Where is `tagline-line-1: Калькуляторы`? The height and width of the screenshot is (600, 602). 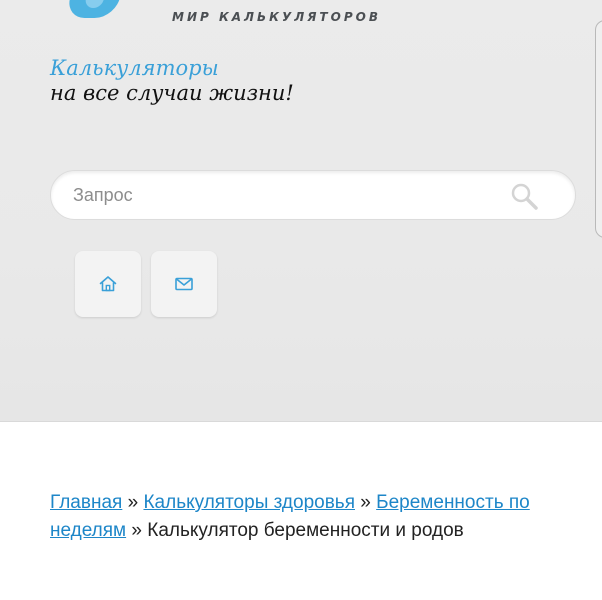
tagline-line-1: Калькуляторы is located at coordinates (134, 68).